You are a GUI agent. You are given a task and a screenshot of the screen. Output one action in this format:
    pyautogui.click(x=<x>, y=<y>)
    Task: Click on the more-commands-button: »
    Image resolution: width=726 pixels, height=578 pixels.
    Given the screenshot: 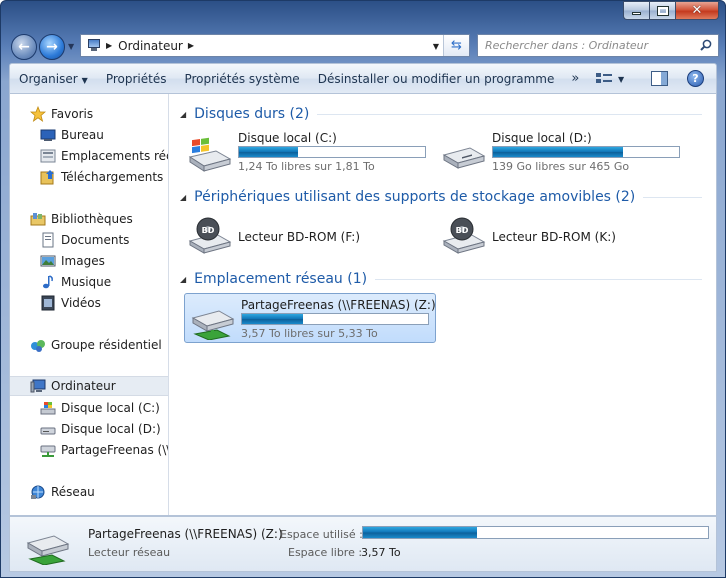 What is the action you would take?
    pyautogui.click(x=575, y=78)
    